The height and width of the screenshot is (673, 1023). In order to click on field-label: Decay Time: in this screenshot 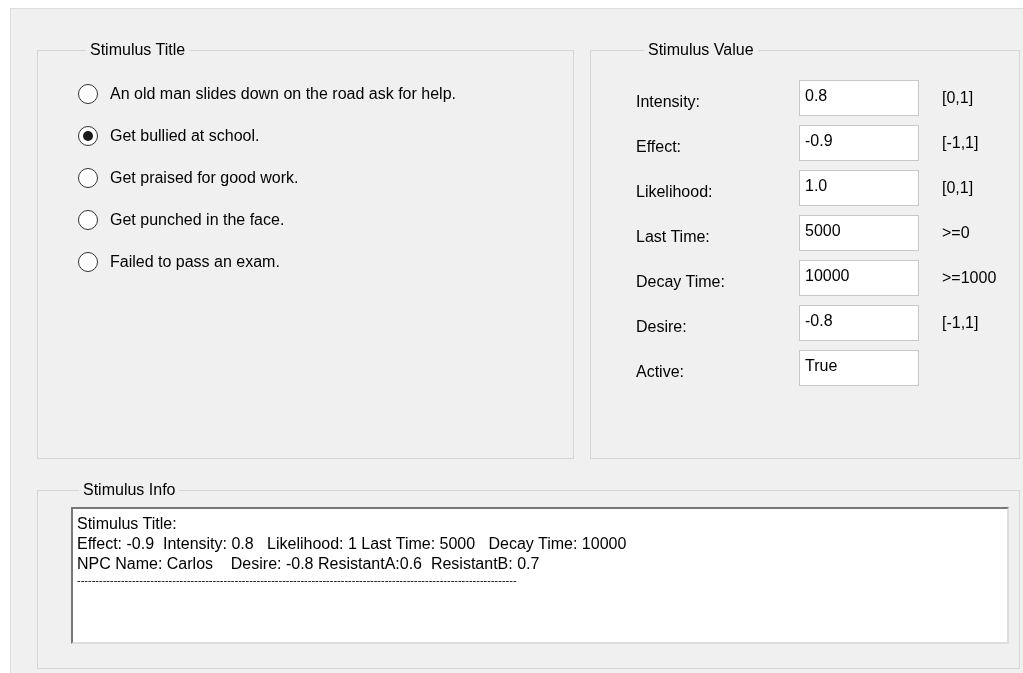, I will do `click(681, 281)`.